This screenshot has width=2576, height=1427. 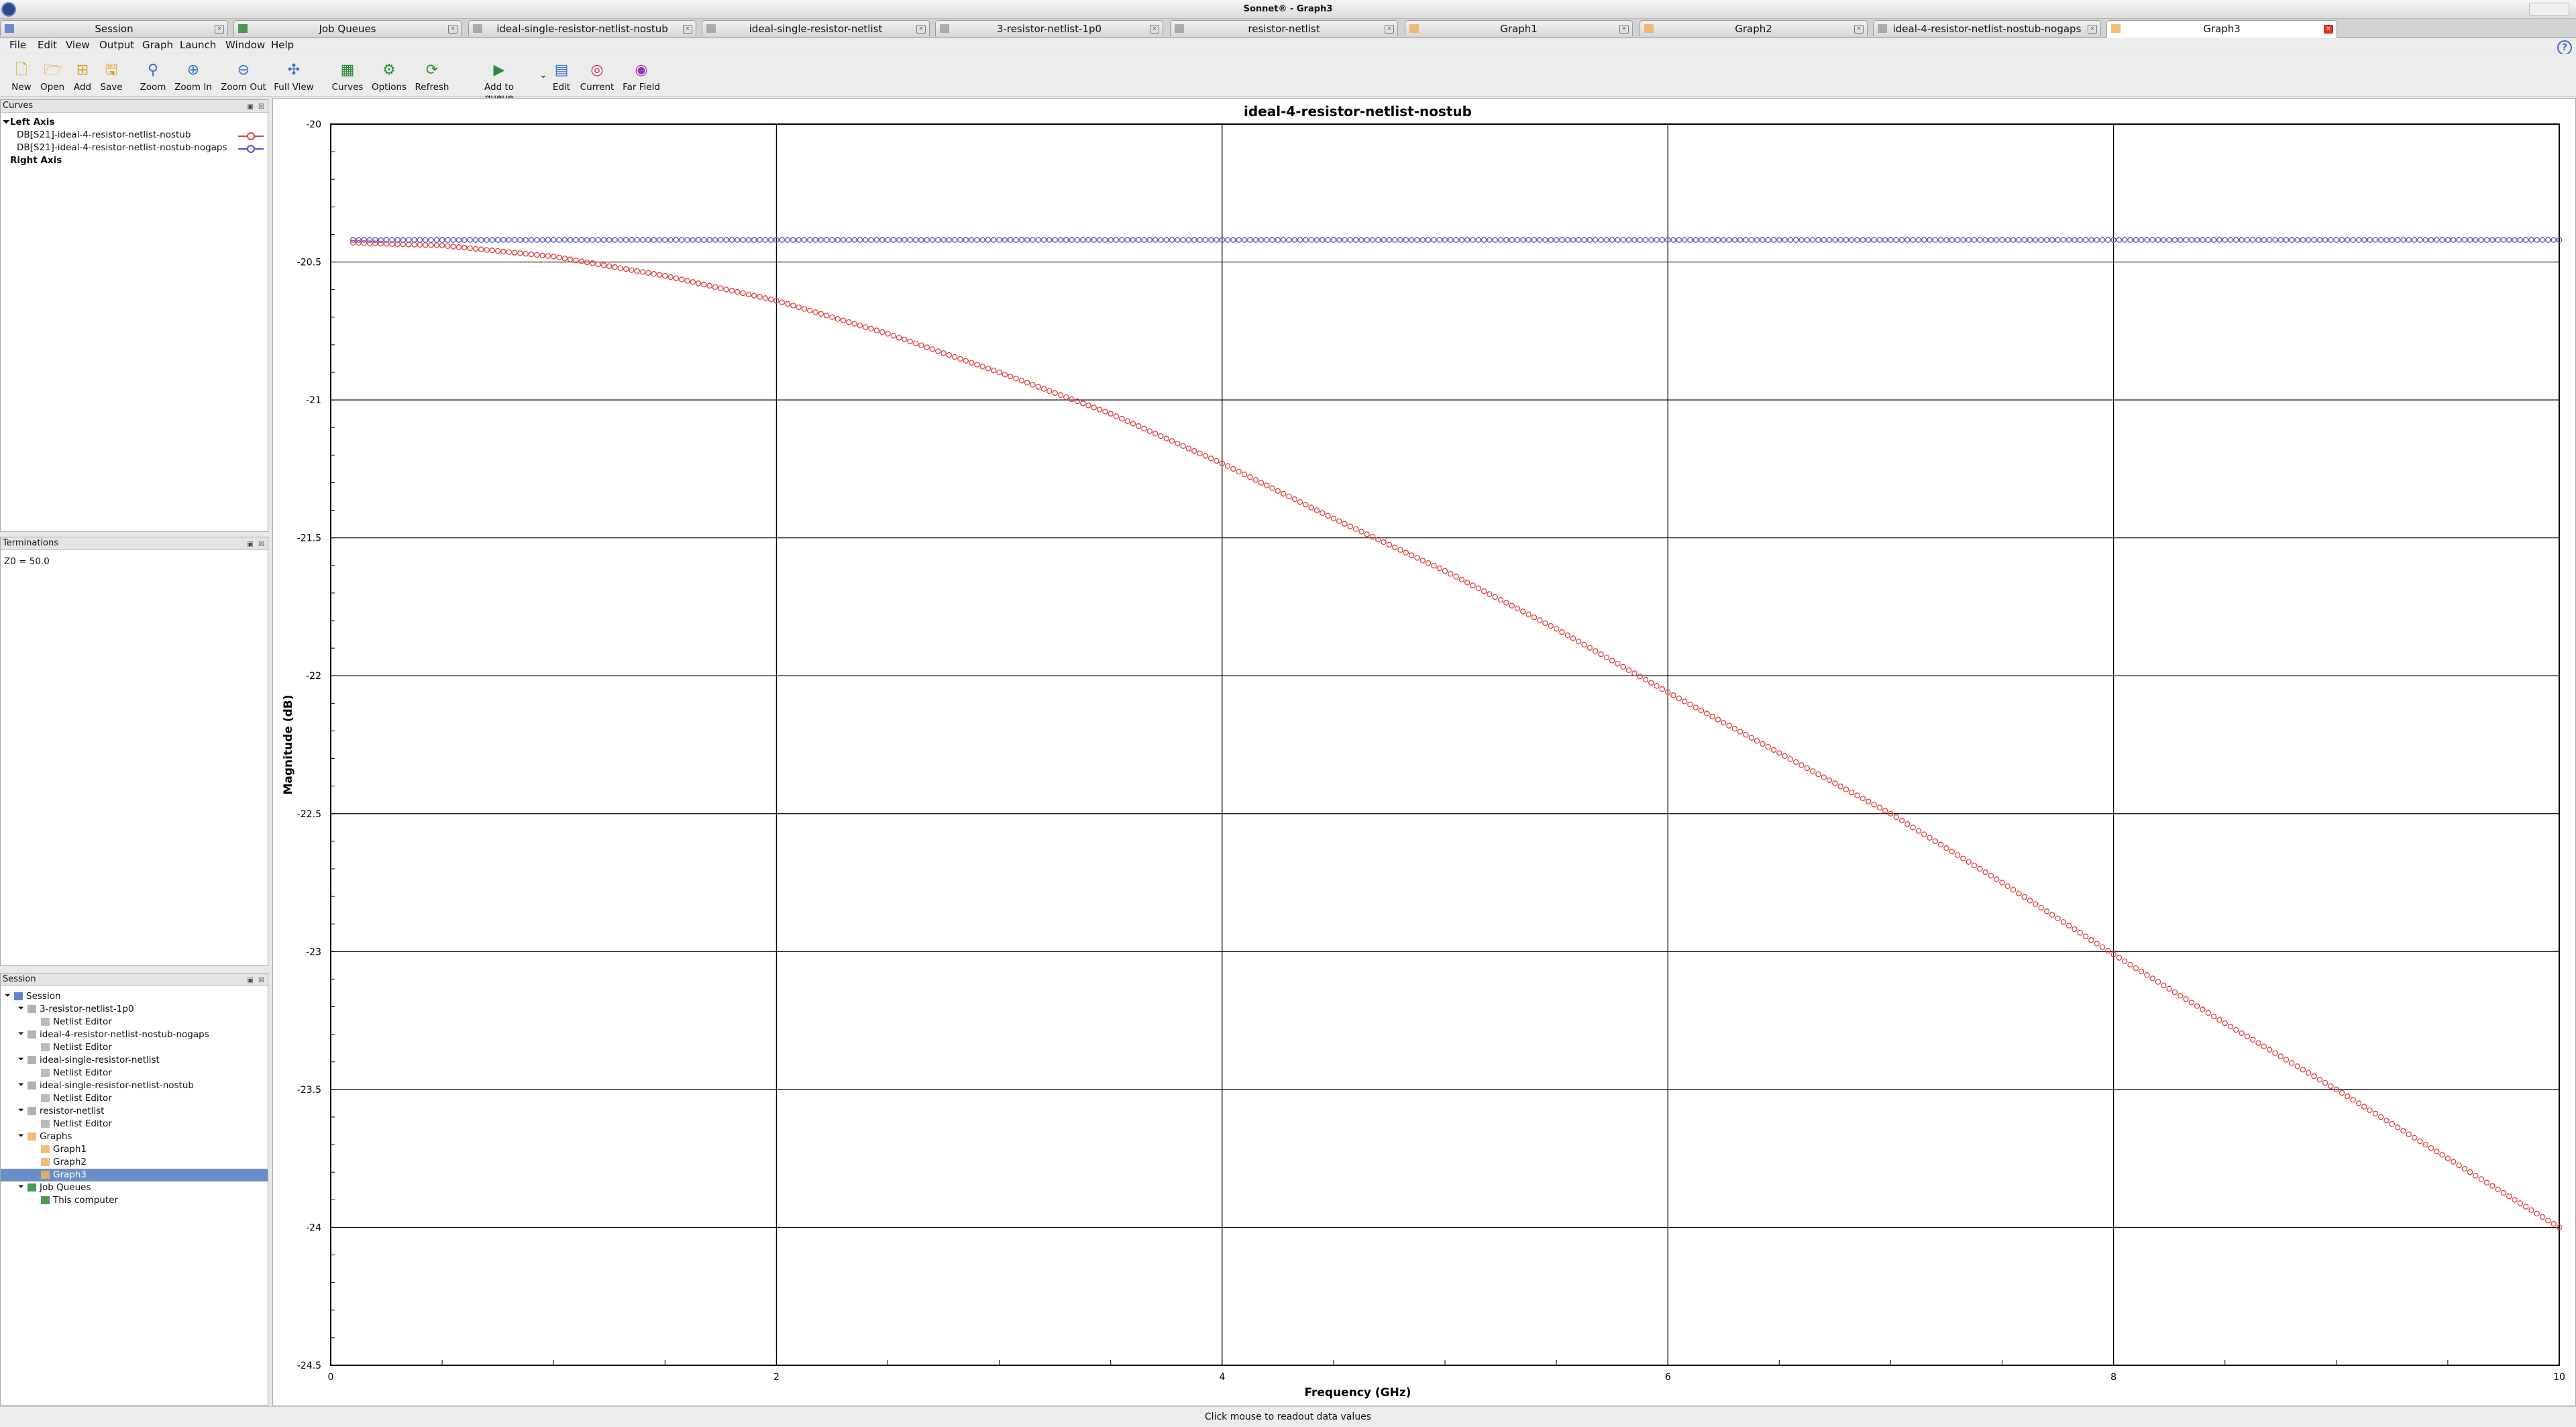 What do you see at coordinates (243, 75) in the screenshot?
I see `zoom-out-button: ⊖ Zoom Out` at bounding box center [243, 75].